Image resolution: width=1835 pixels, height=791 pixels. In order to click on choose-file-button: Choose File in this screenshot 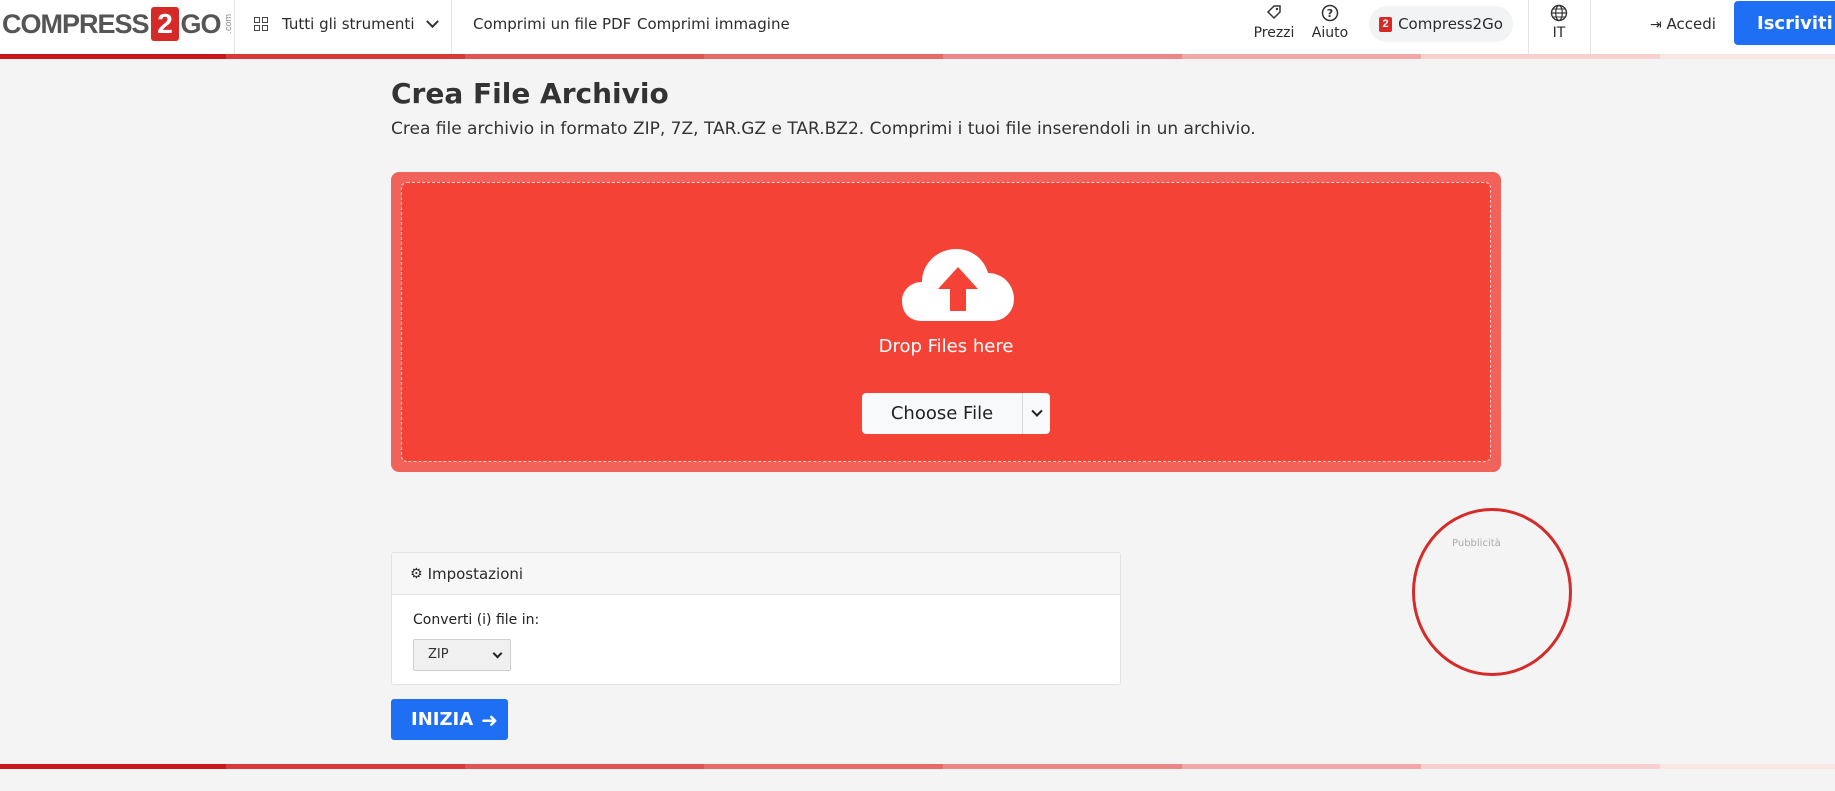, I will do `click(942, 413)`.